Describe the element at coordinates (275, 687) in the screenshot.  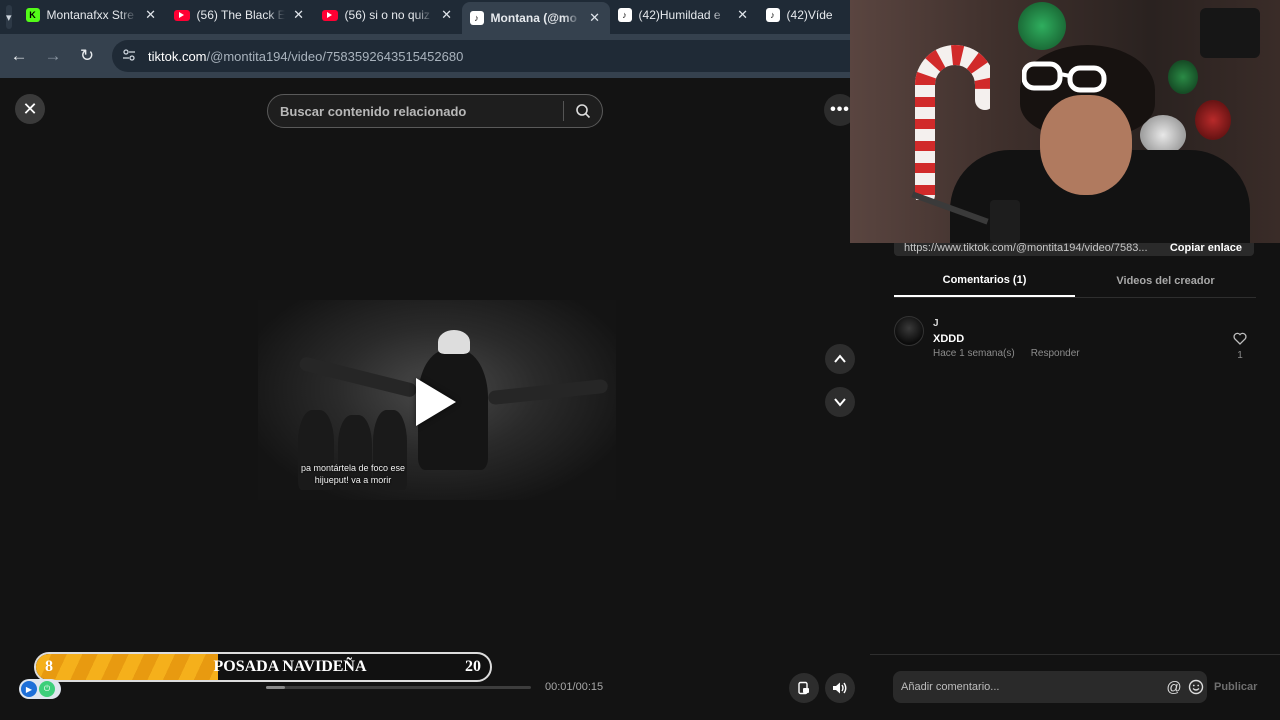
I see `video-progress-fill` at that location.